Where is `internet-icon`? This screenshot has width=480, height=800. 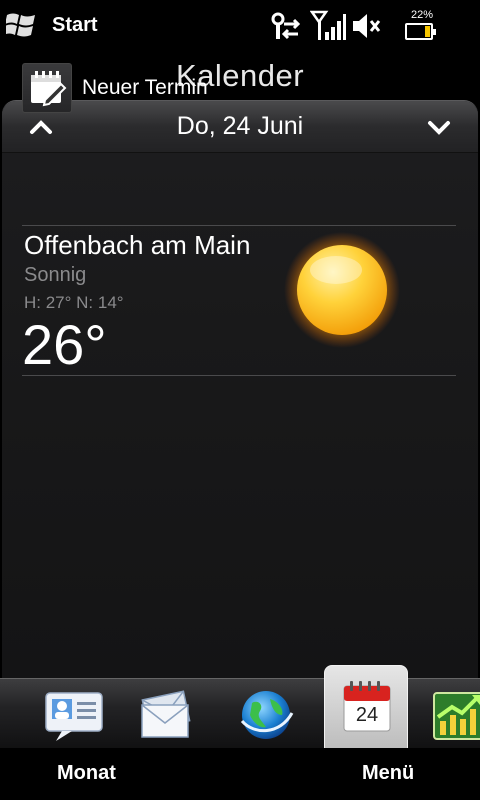
internet-icon is located at coordinates (266, 714).